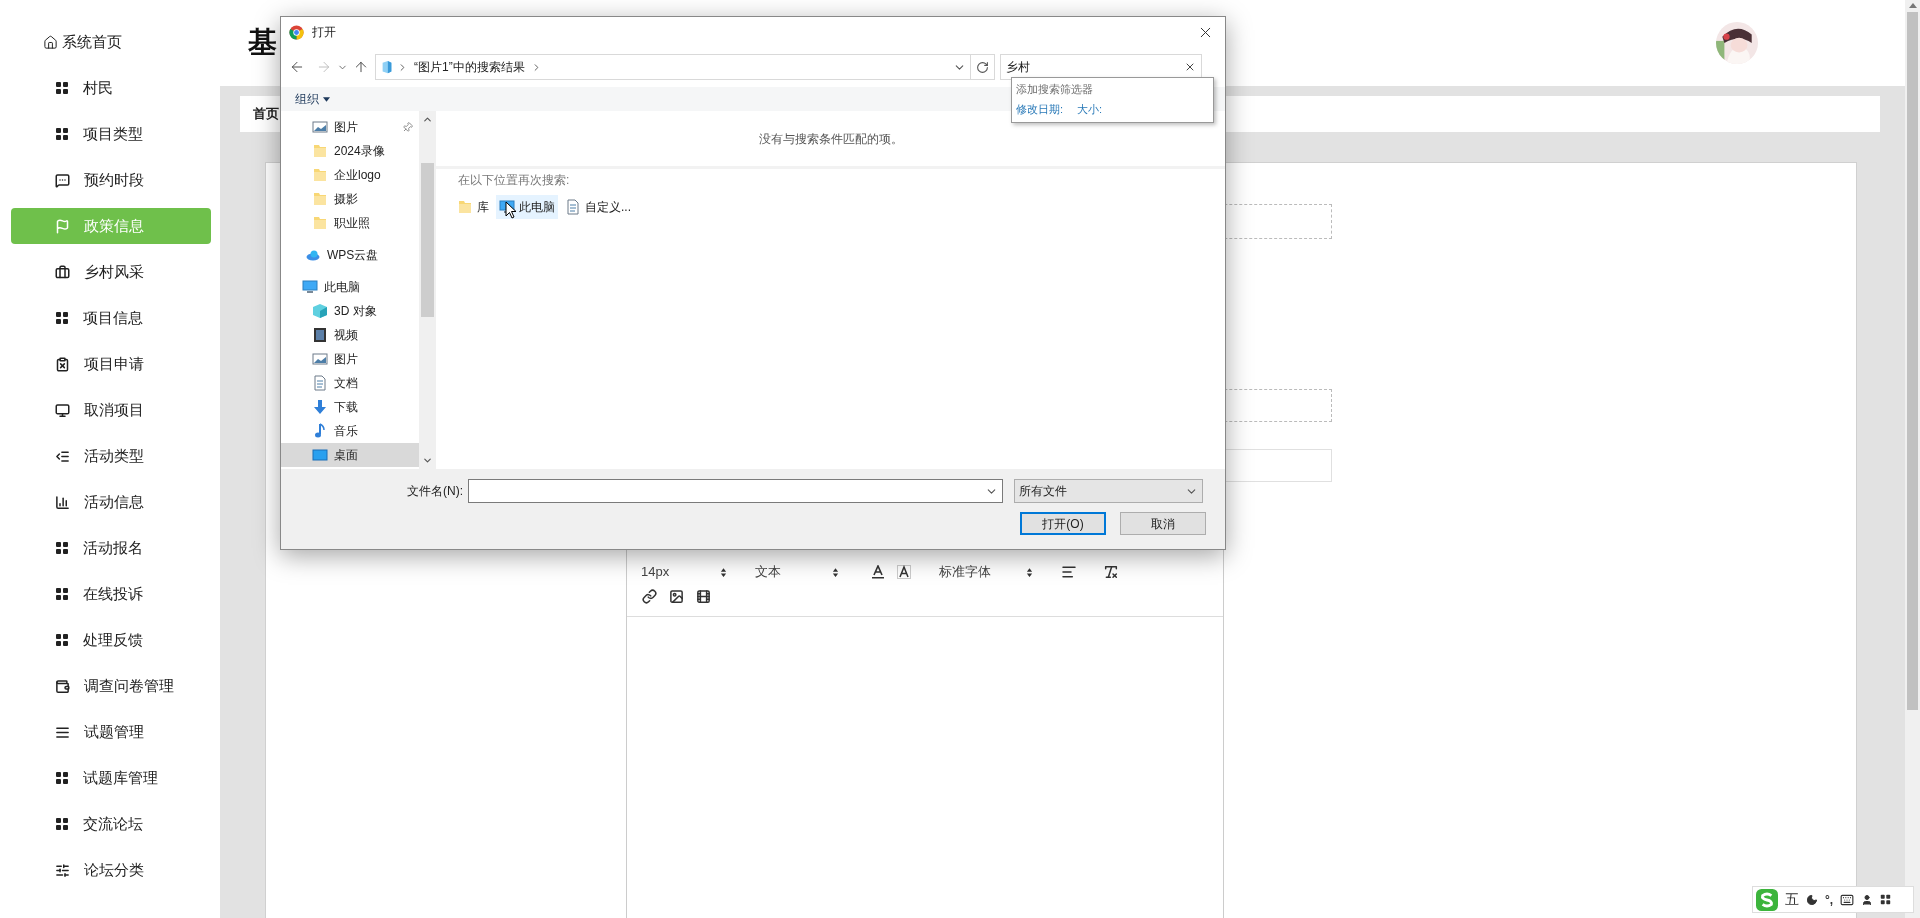 This screenshot has width=1920, height=918. Describe the element at coordinates (62, 456) in the screenshot. I see `list-icon` at that location.